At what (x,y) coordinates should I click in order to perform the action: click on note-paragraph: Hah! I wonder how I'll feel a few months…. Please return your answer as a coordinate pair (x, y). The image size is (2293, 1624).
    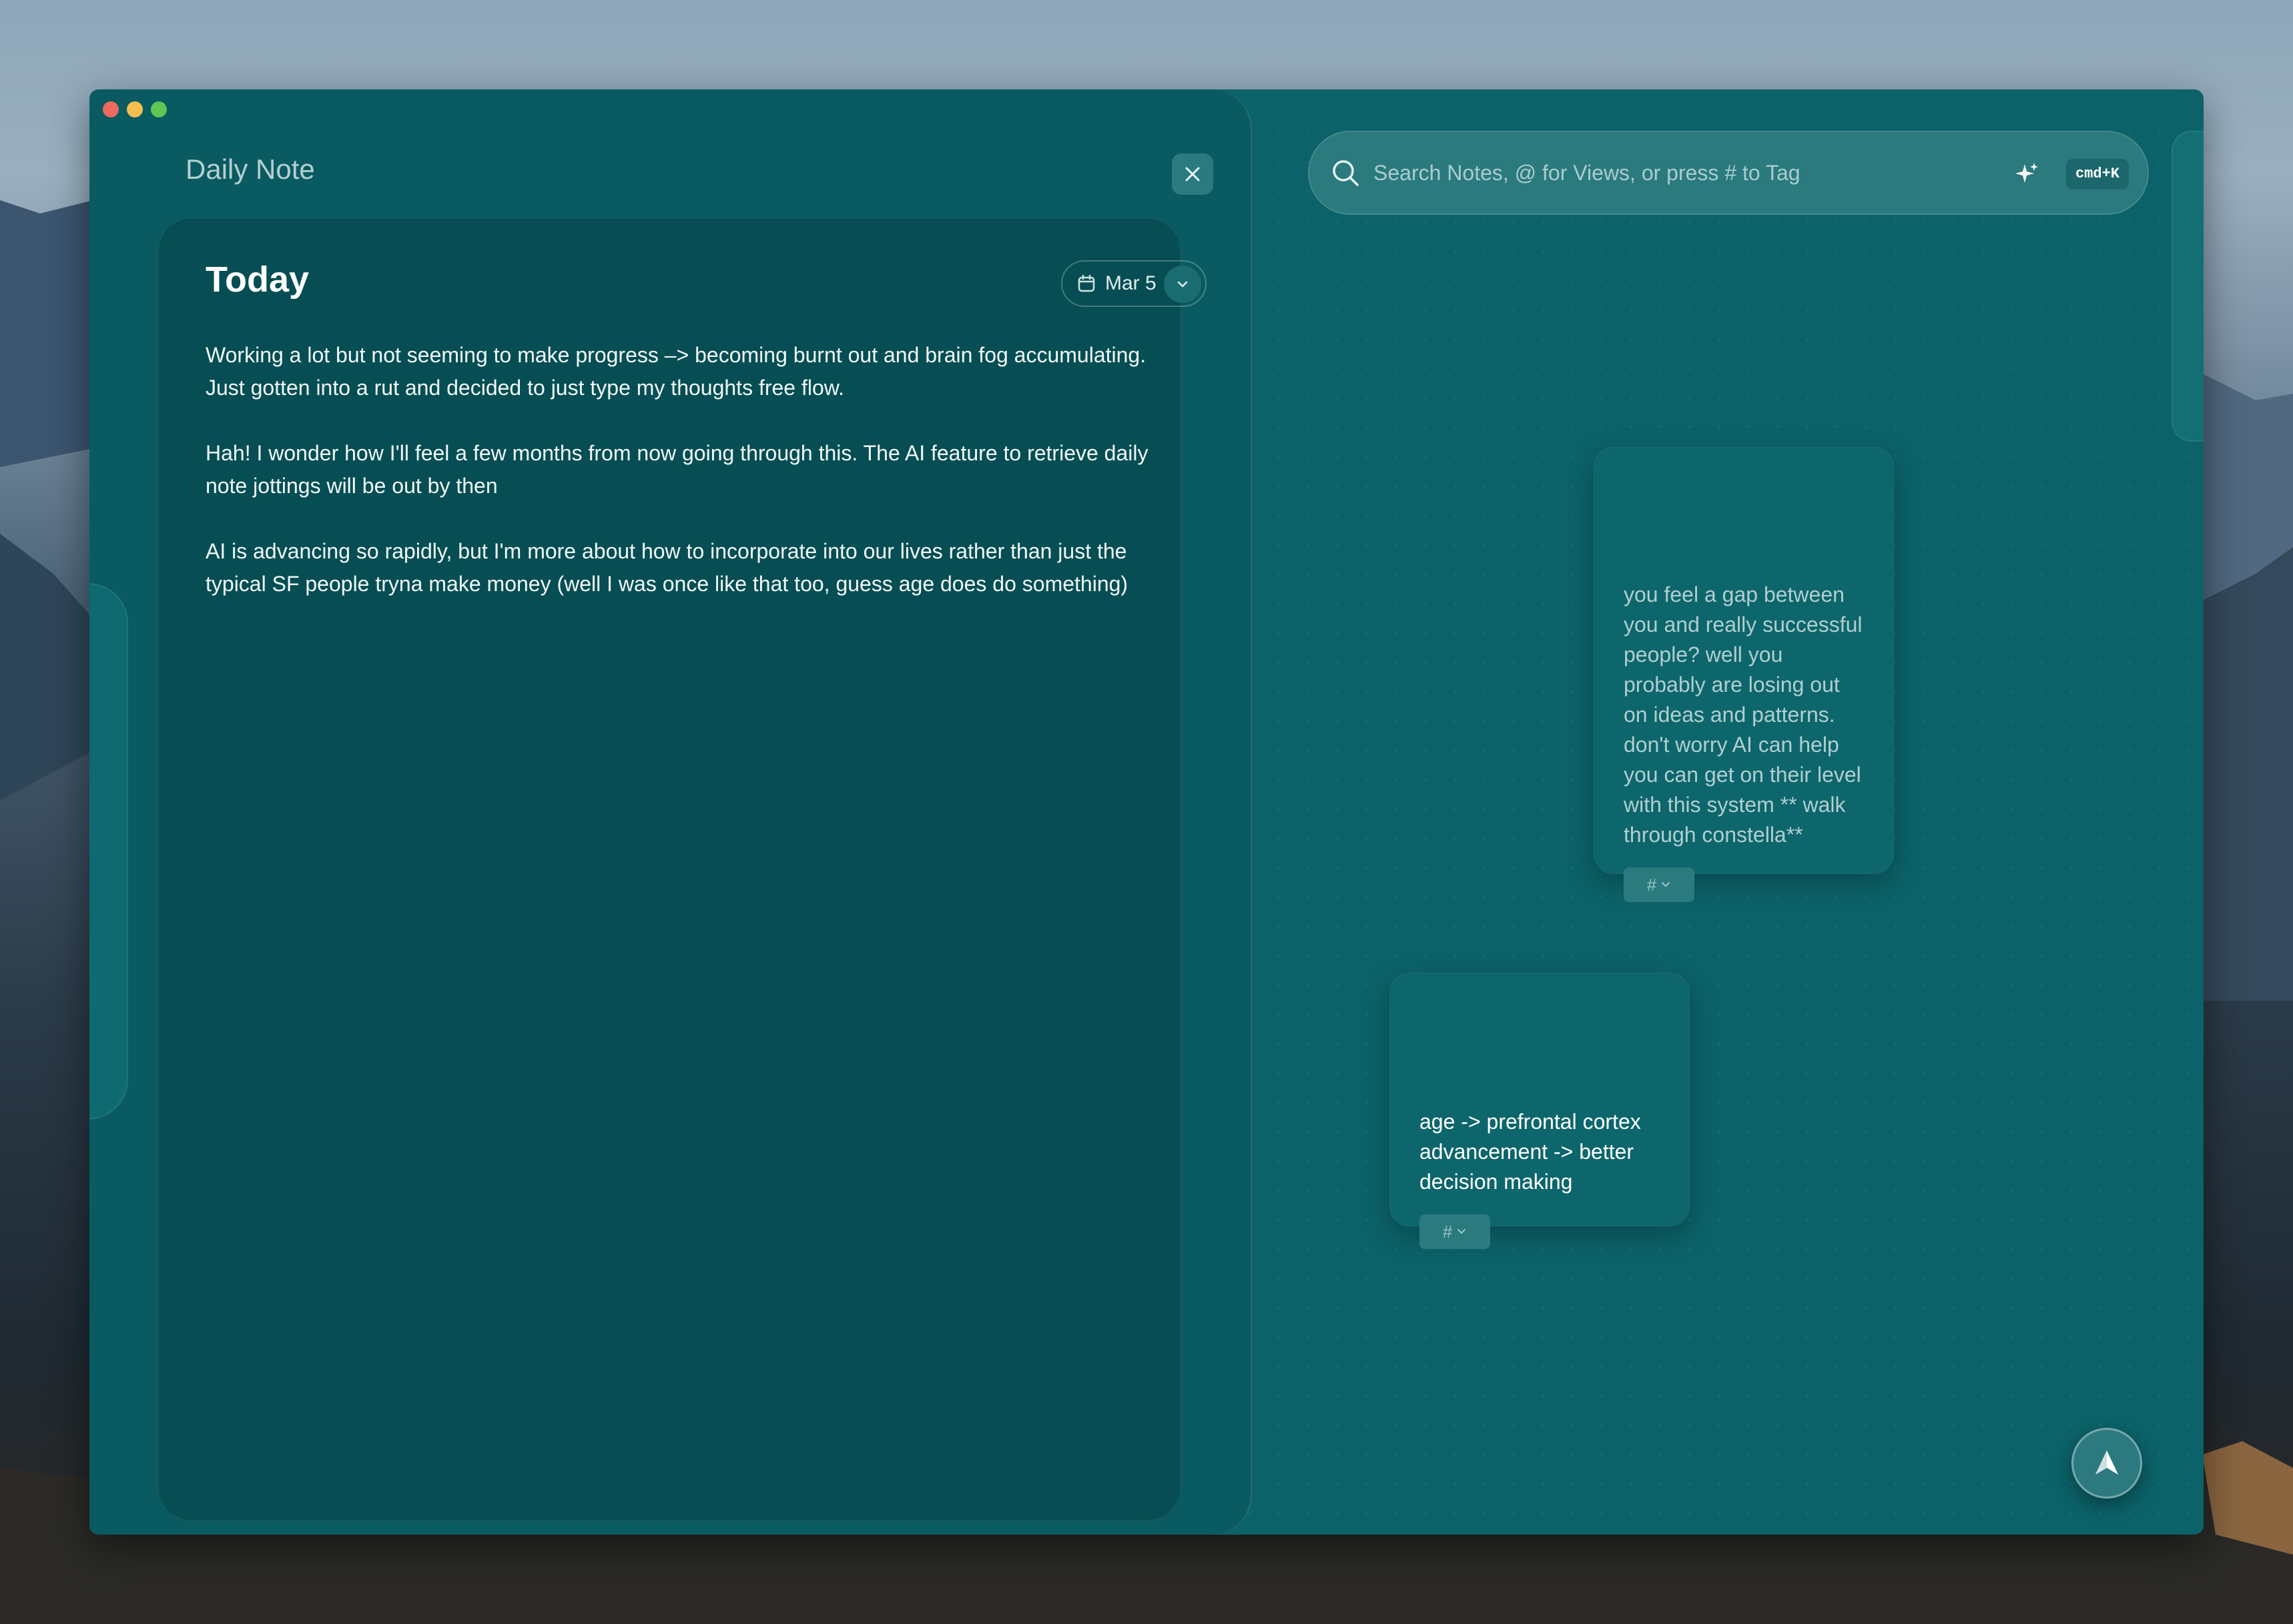
    Looking at the image, I should click on (677, 469).